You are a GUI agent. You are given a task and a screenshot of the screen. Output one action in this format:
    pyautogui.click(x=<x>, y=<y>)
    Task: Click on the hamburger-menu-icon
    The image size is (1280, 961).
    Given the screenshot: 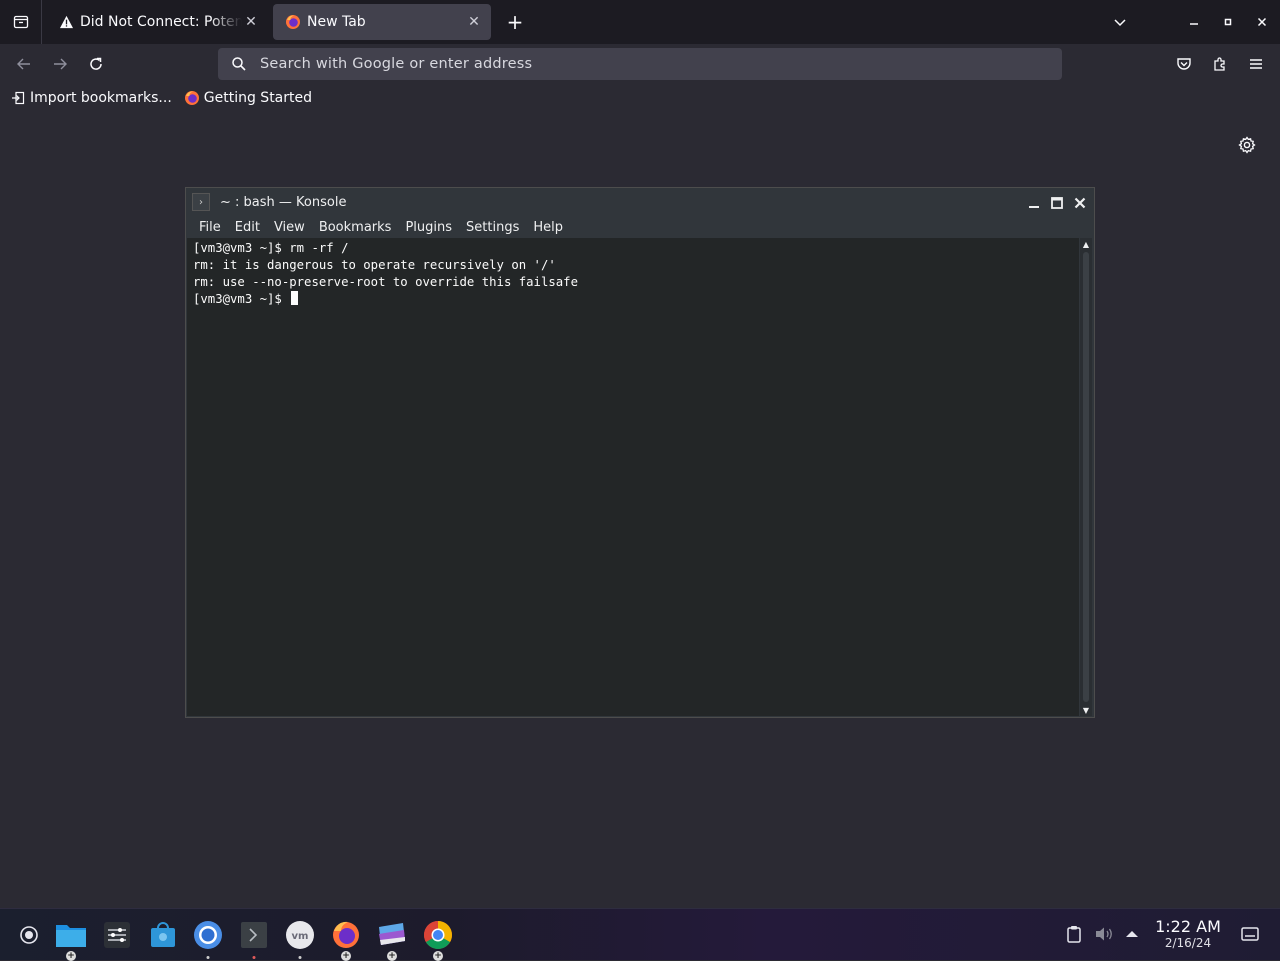 What is the action you would take?
    pyautogui.click(x=1256, y=64)
    